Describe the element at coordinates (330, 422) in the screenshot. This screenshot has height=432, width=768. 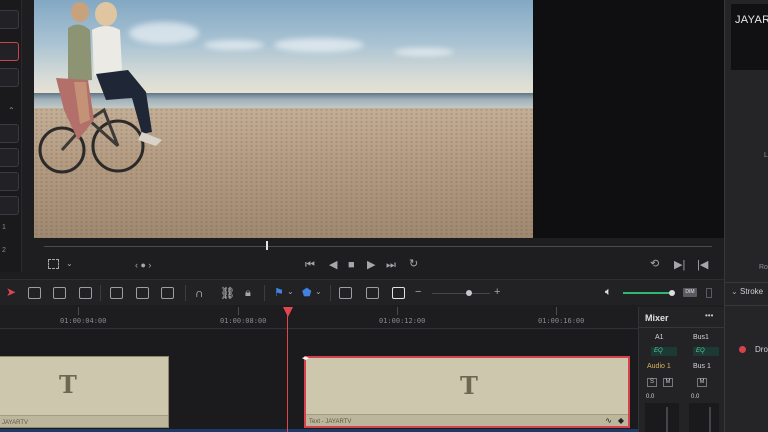
I see `clip-name: Text - JAYARTV` at that location.